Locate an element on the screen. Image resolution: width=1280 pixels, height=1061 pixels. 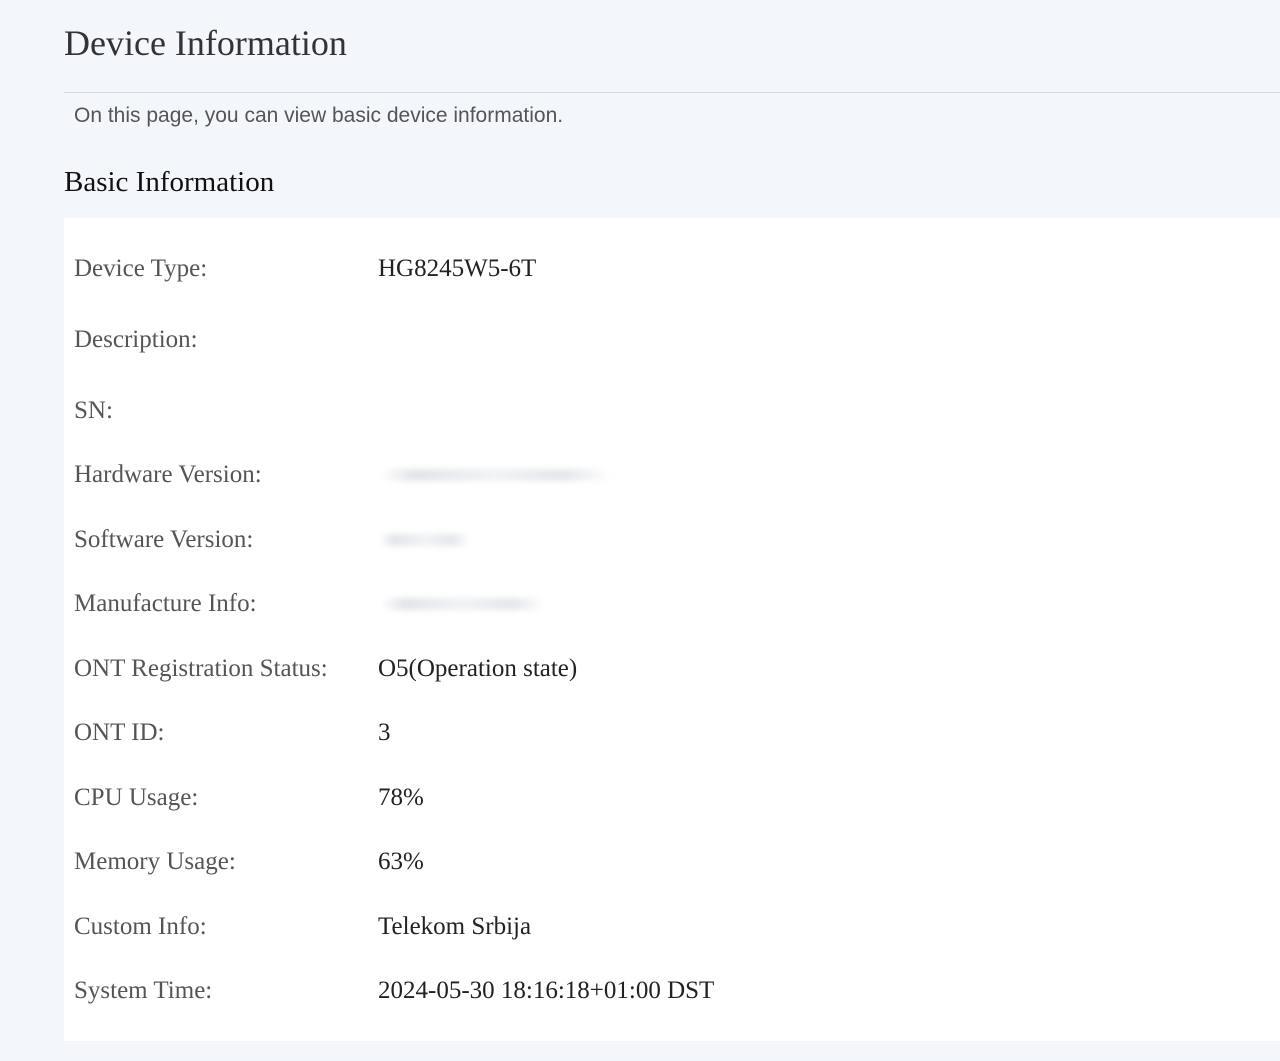
system-time-label: System Time: is located at coordinates (143, 990).